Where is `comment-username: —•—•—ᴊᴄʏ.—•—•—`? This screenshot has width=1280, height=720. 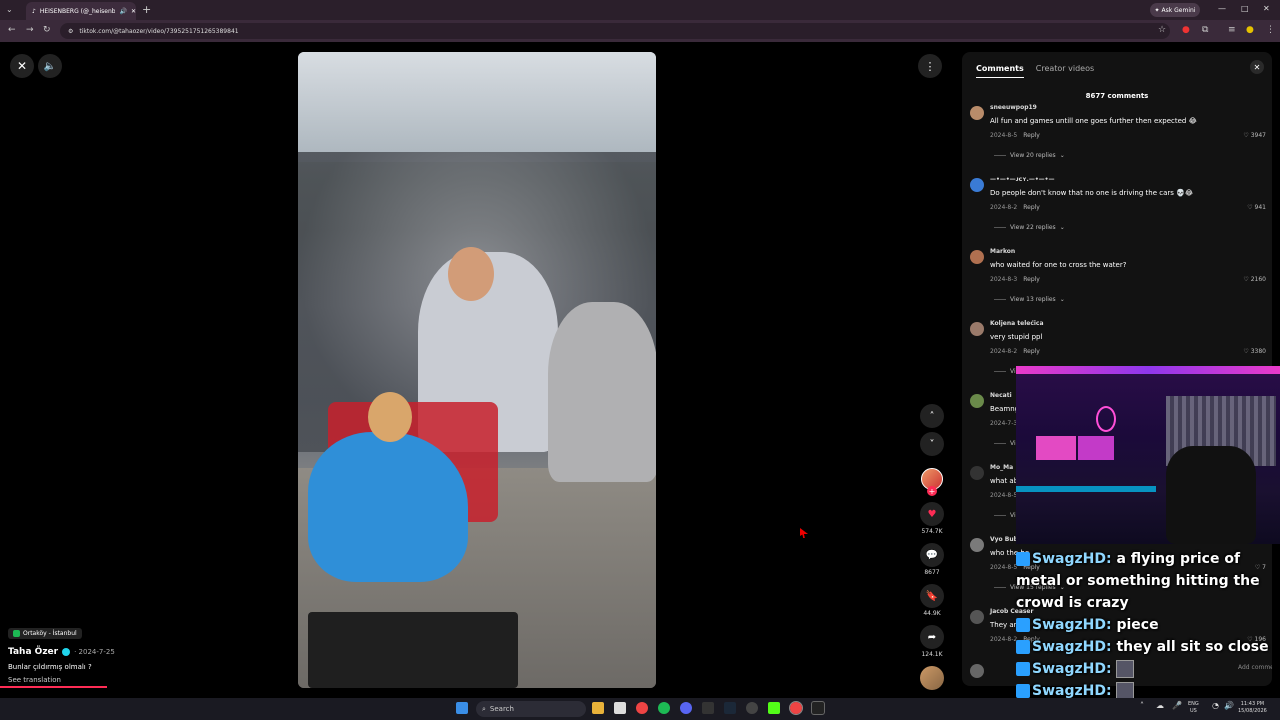 comment-username: —•—•—ᴊᴄʏ.—•—•— is located at coordinates (1022, 179).